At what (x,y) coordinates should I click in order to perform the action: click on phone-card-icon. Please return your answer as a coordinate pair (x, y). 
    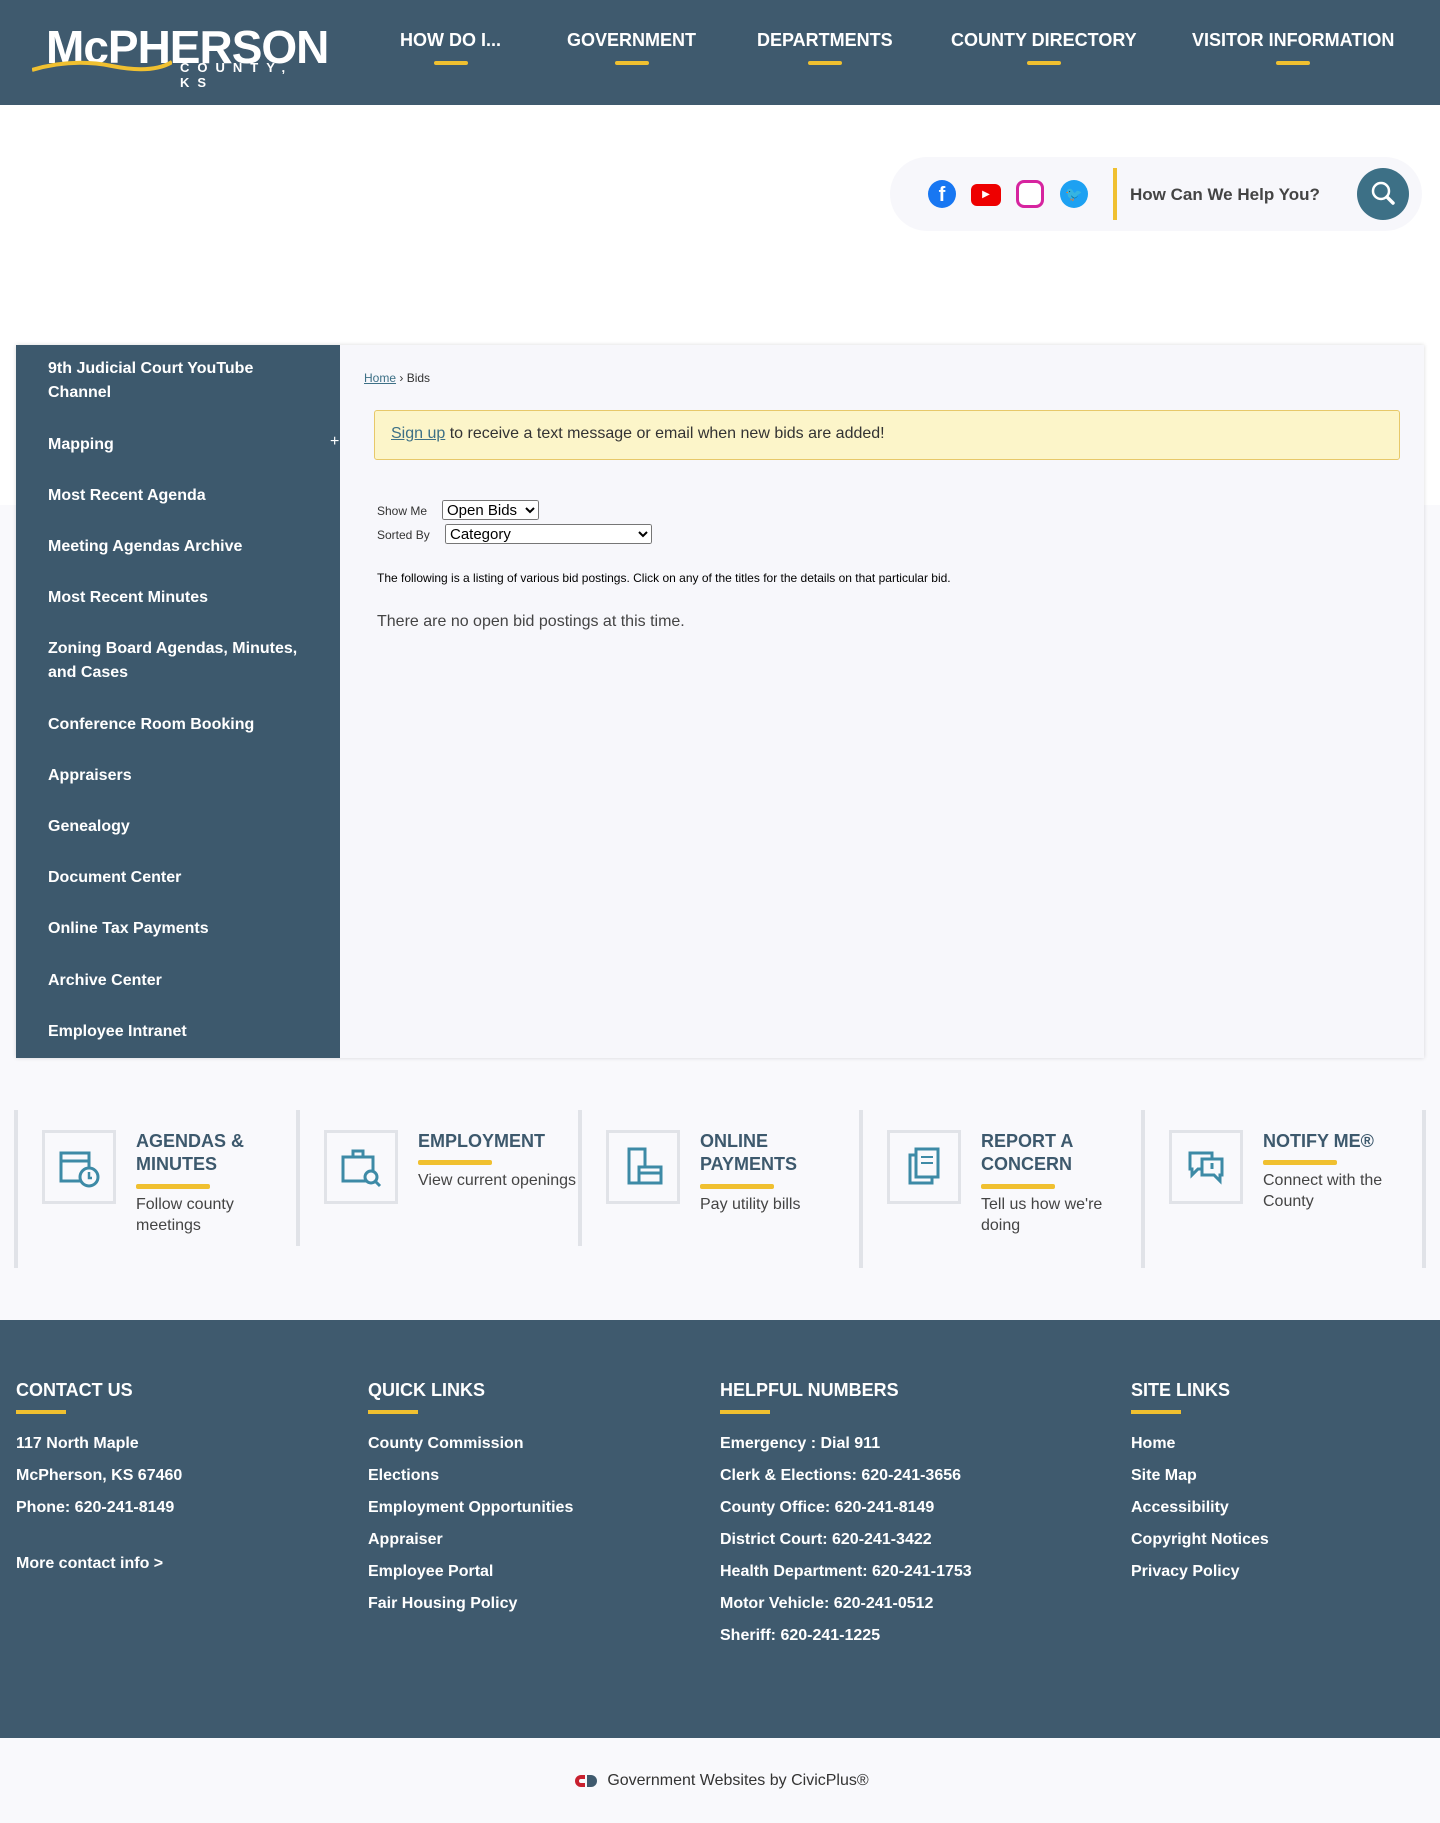
    Looking at the image, I should click on (643, 1167).